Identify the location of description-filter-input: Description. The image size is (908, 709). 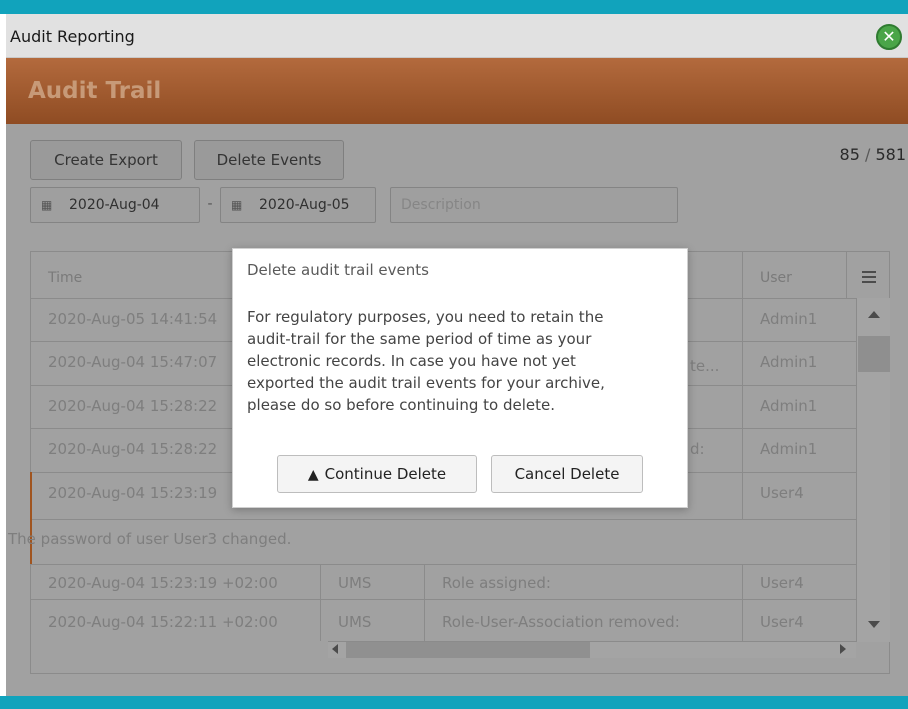
(534, 205).